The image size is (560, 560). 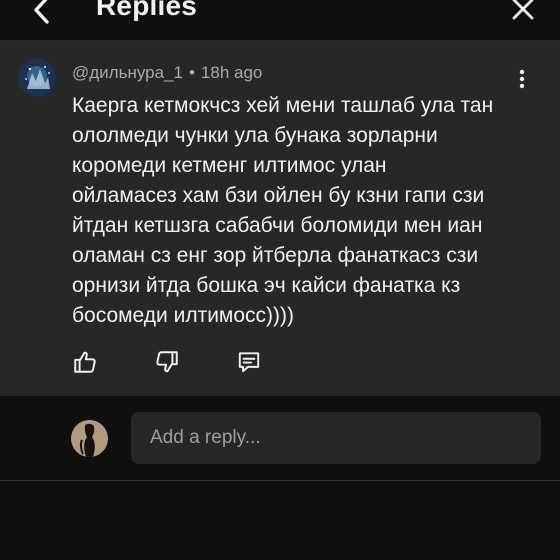 I want to click on comment-icon, so click(x=249, y=362).